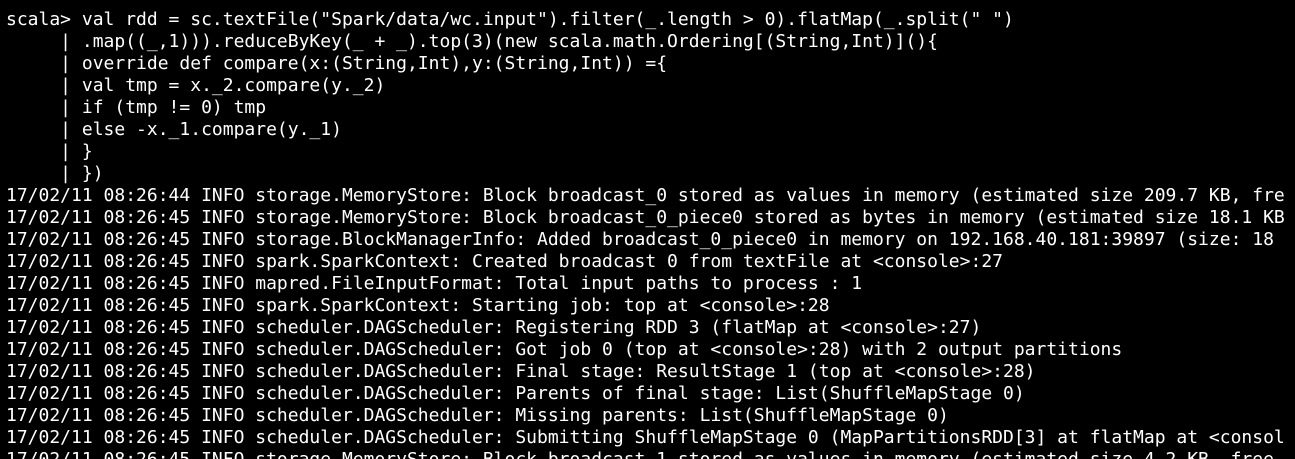 This screenshot has height=459, width=1295. I want to click on repl-continuation-line: | }, so click(49, 151).